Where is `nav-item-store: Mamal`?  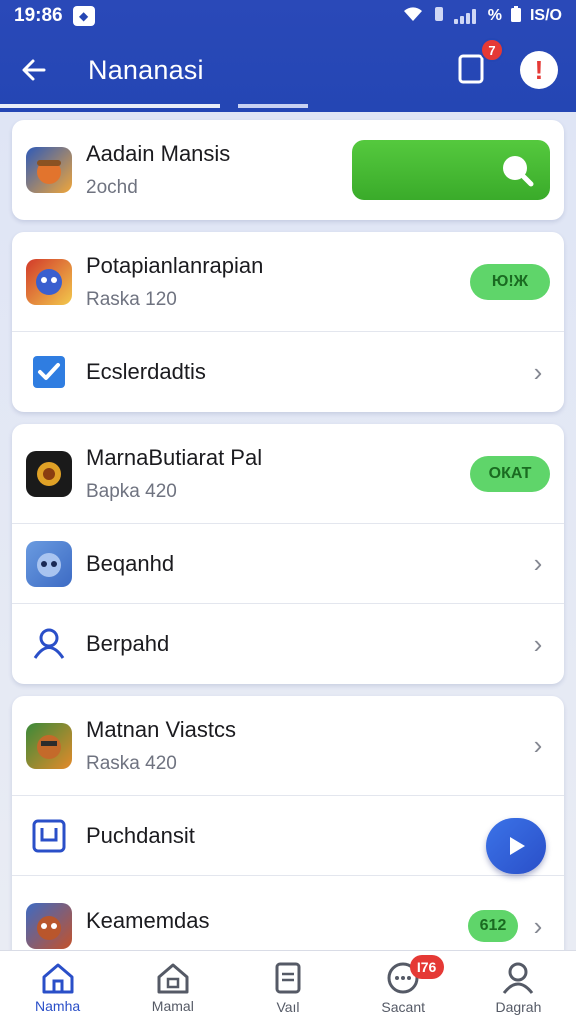 nav-item-store: Mamal is located at coordinates (172, 987).